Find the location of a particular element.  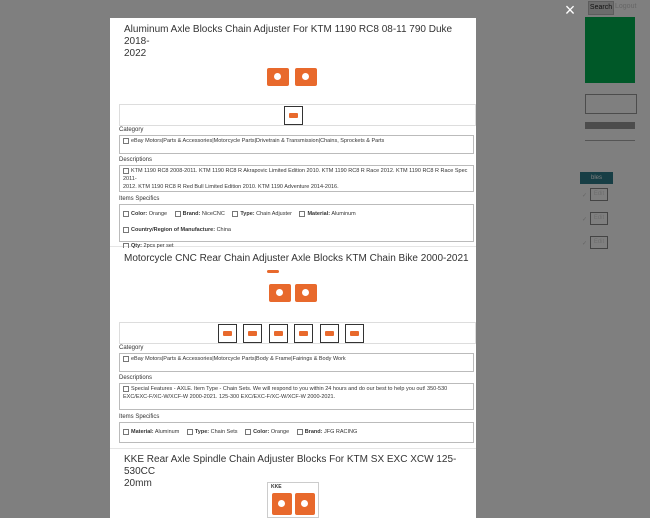

spec-item: Type: Chain Adjuster is located at coordinates (262, 214).